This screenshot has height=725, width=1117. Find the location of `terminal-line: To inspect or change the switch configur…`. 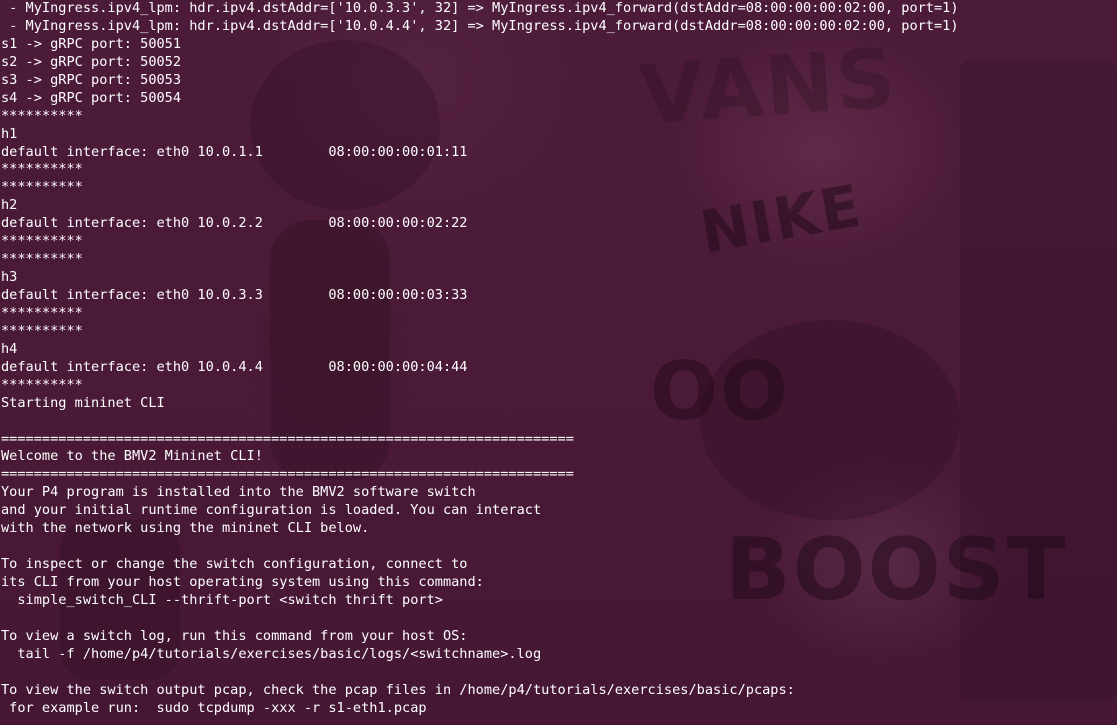

terminal-line: To inspect or change the switch configur… is located at coordinates (234, 564).